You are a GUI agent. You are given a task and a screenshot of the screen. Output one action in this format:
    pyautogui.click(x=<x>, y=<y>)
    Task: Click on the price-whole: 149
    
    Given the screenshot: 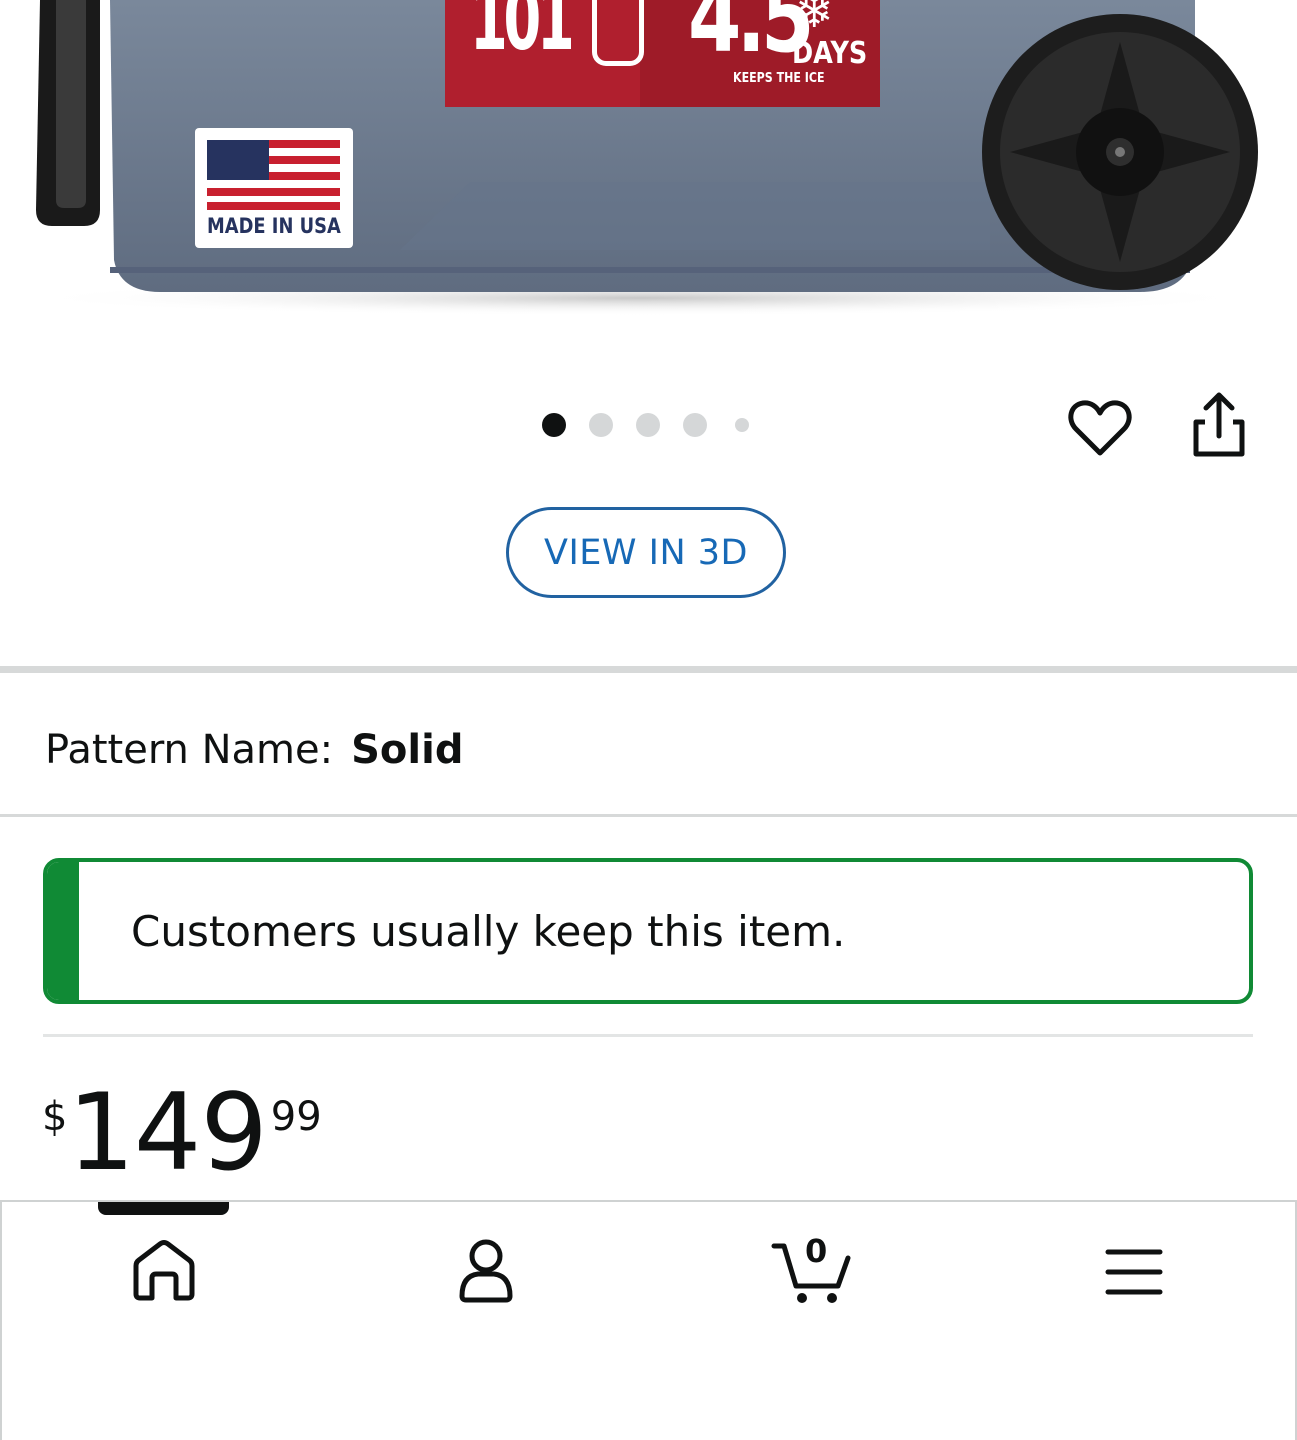 What is the action you would take?
    pyautogui.click(x=167, y=1132)
    